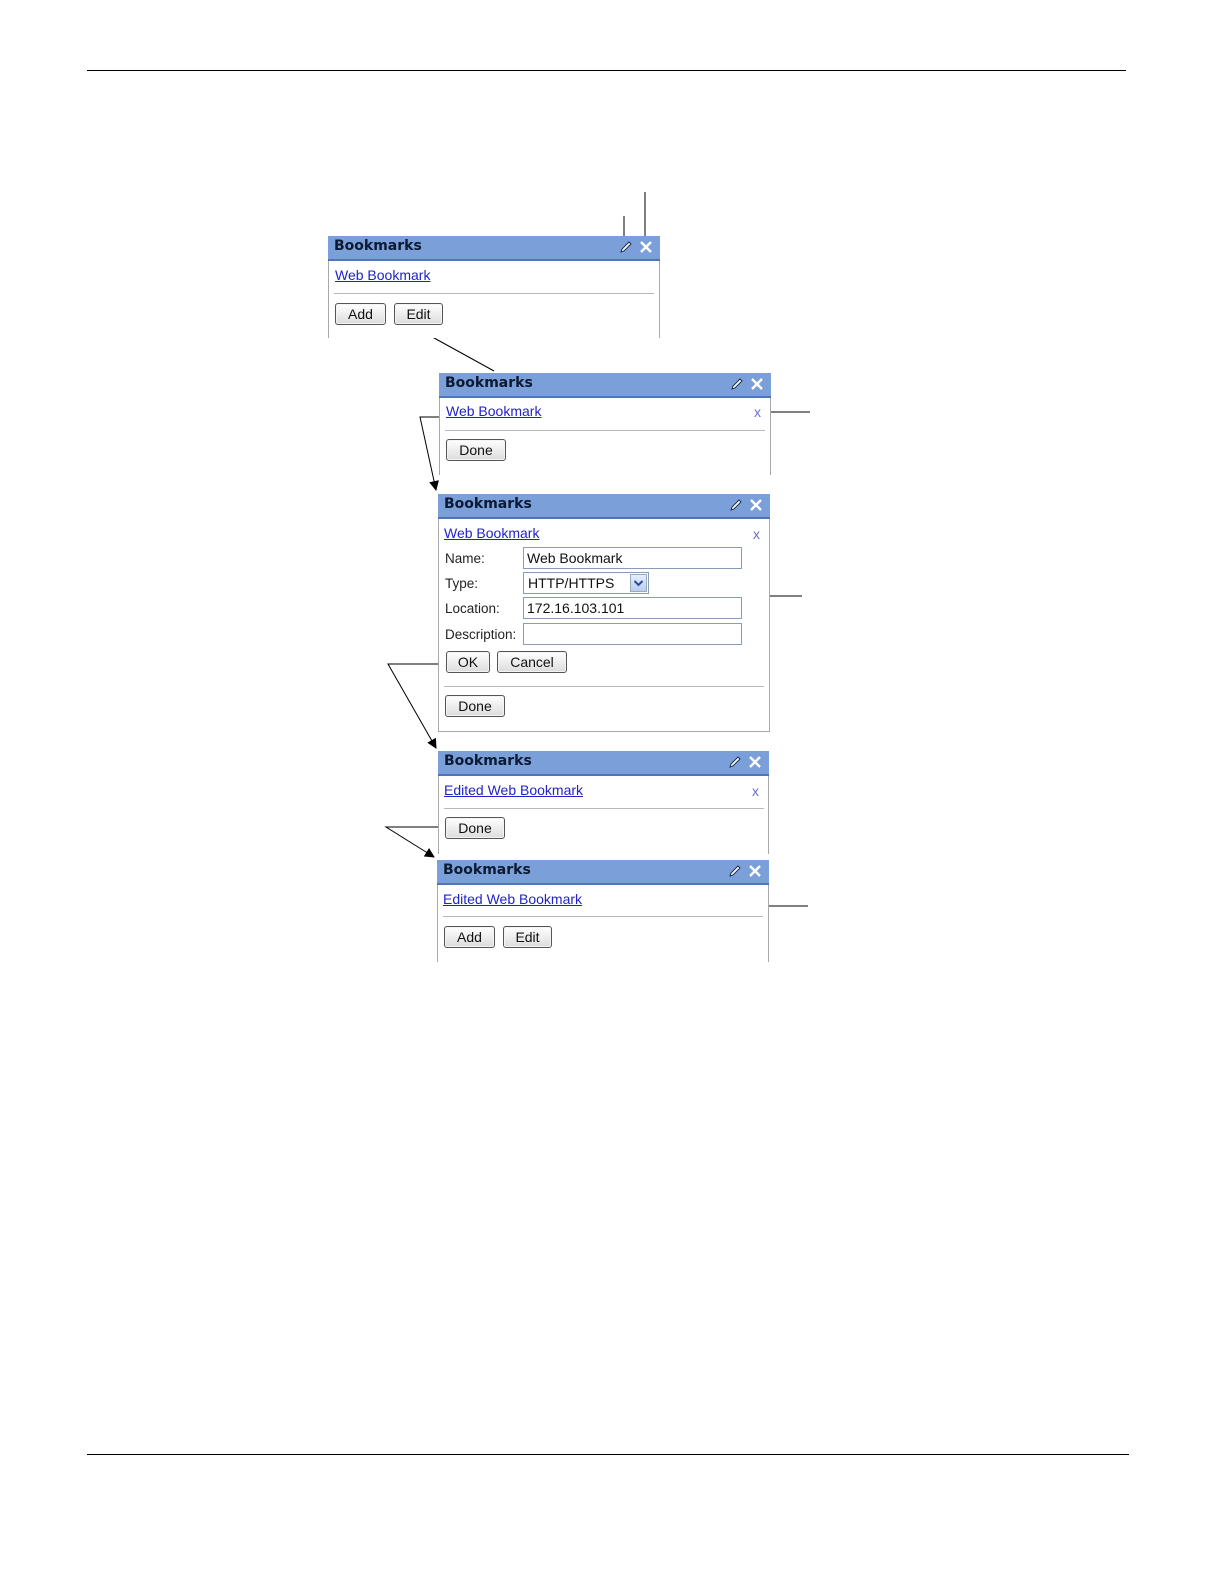 The width and height of the screenshot is (1224, 1584). What do you see at coordinates (468, 662) in the screenshot?
I see `ok-button: OK` at bounding box center [468, 662].